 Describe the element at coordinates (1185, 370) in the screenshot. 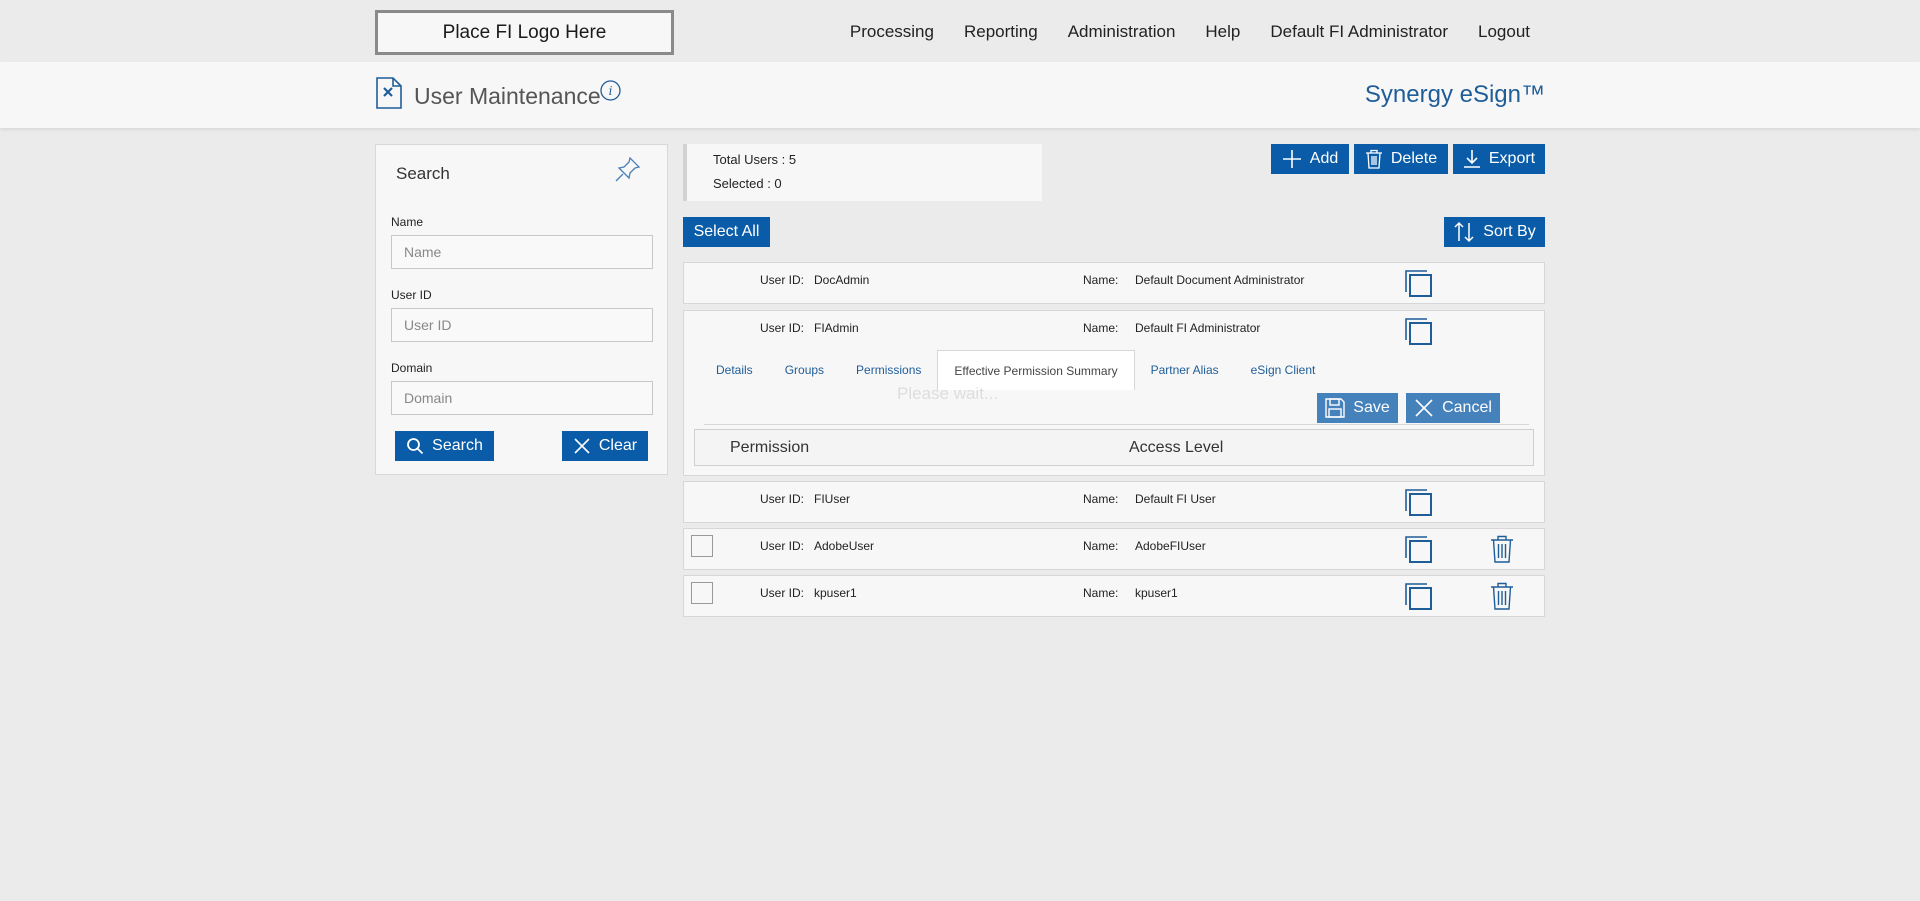

I see `tab-partner-alias: Partner Alias` at that location.